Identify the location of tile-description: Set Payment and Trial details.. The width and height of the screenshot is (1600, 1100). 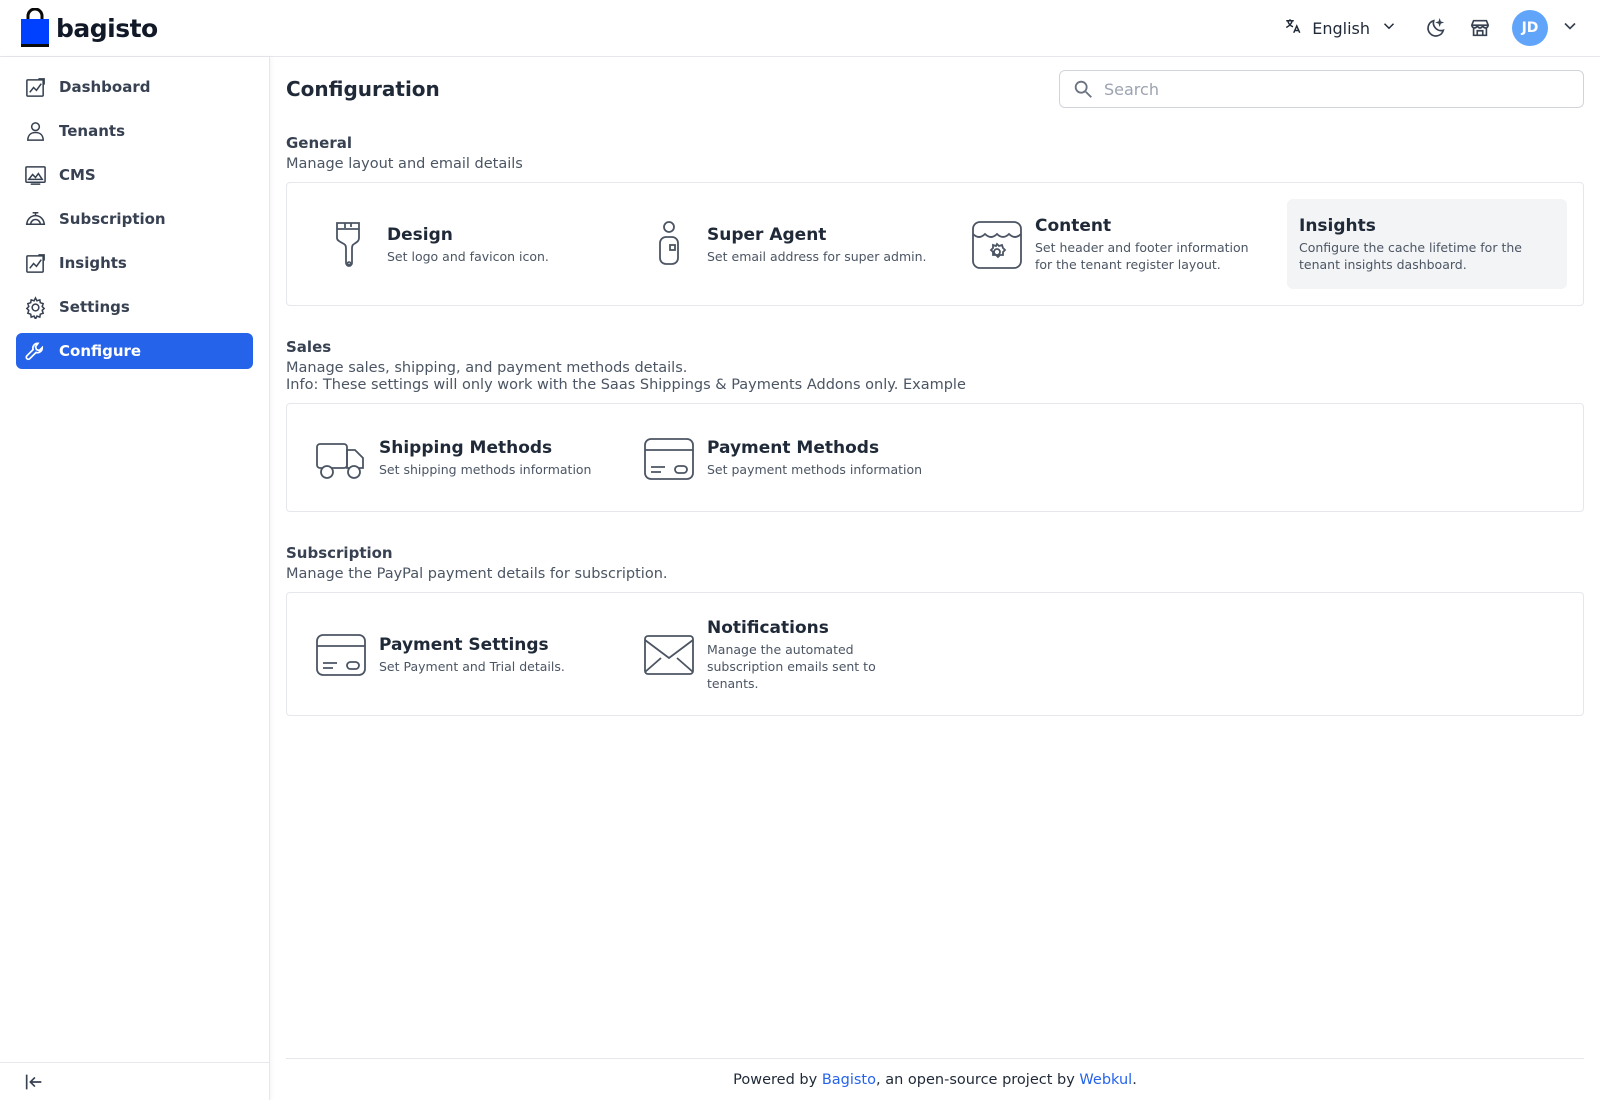
(472, 666).